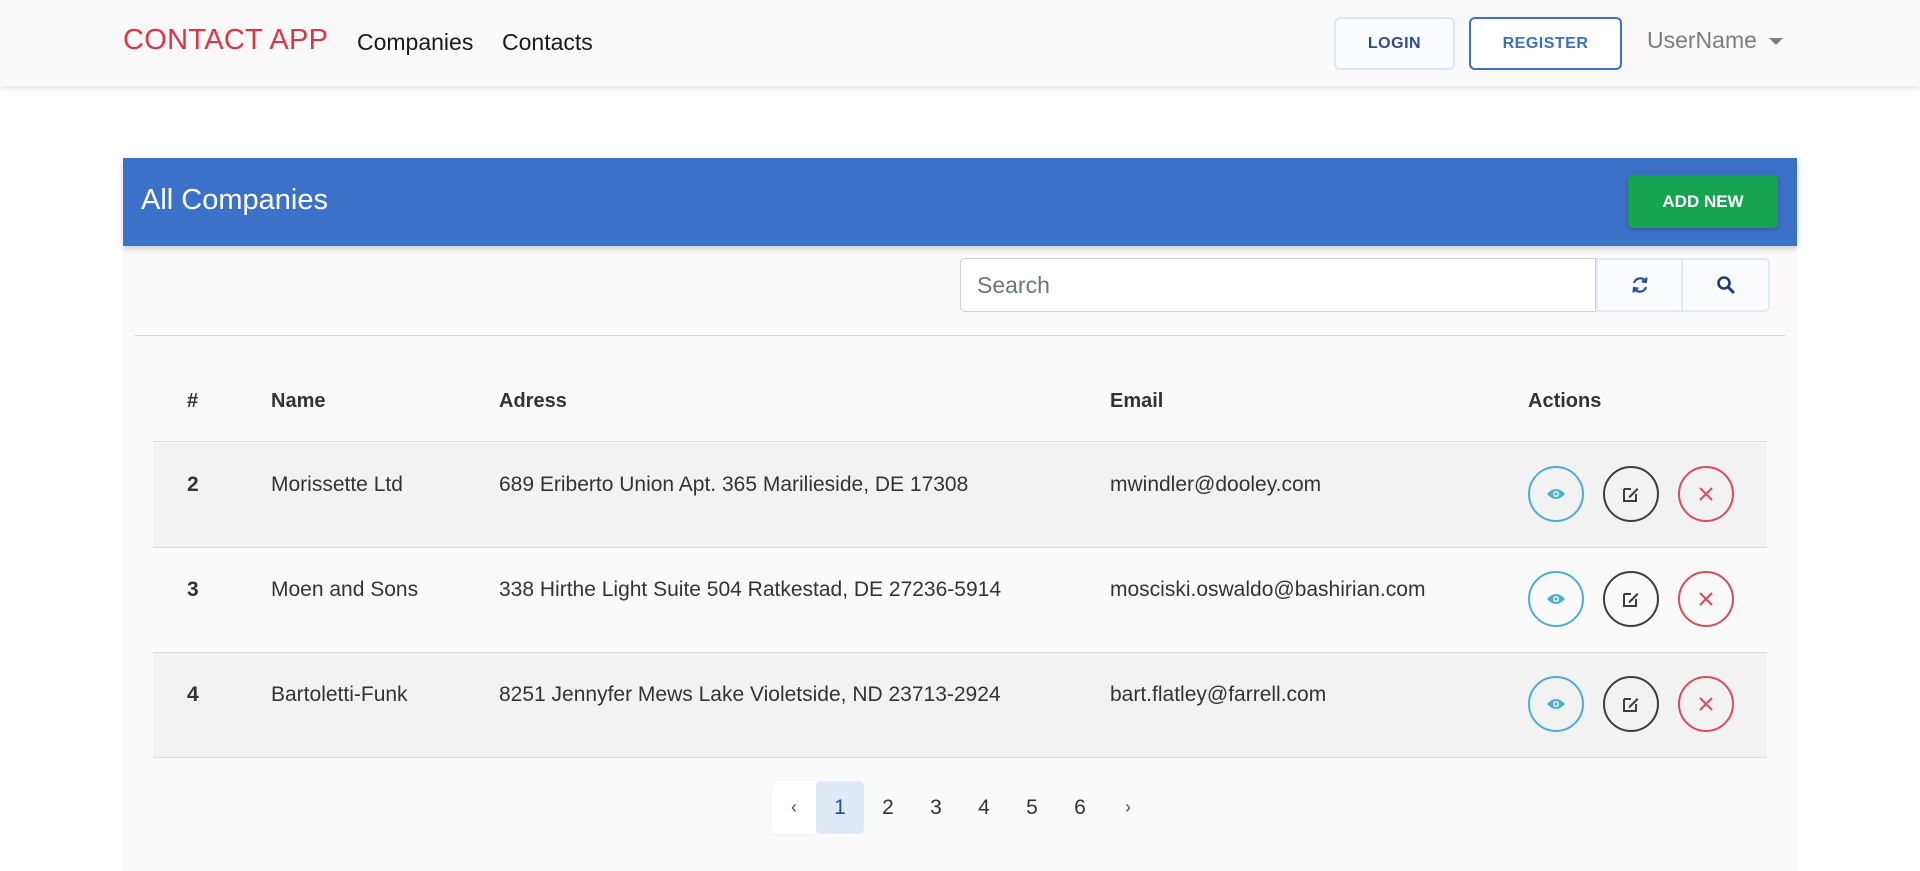  Describe the element at coordinates (984, 807) in the screenshot. I see `pagination-page-4: 4` at that location.